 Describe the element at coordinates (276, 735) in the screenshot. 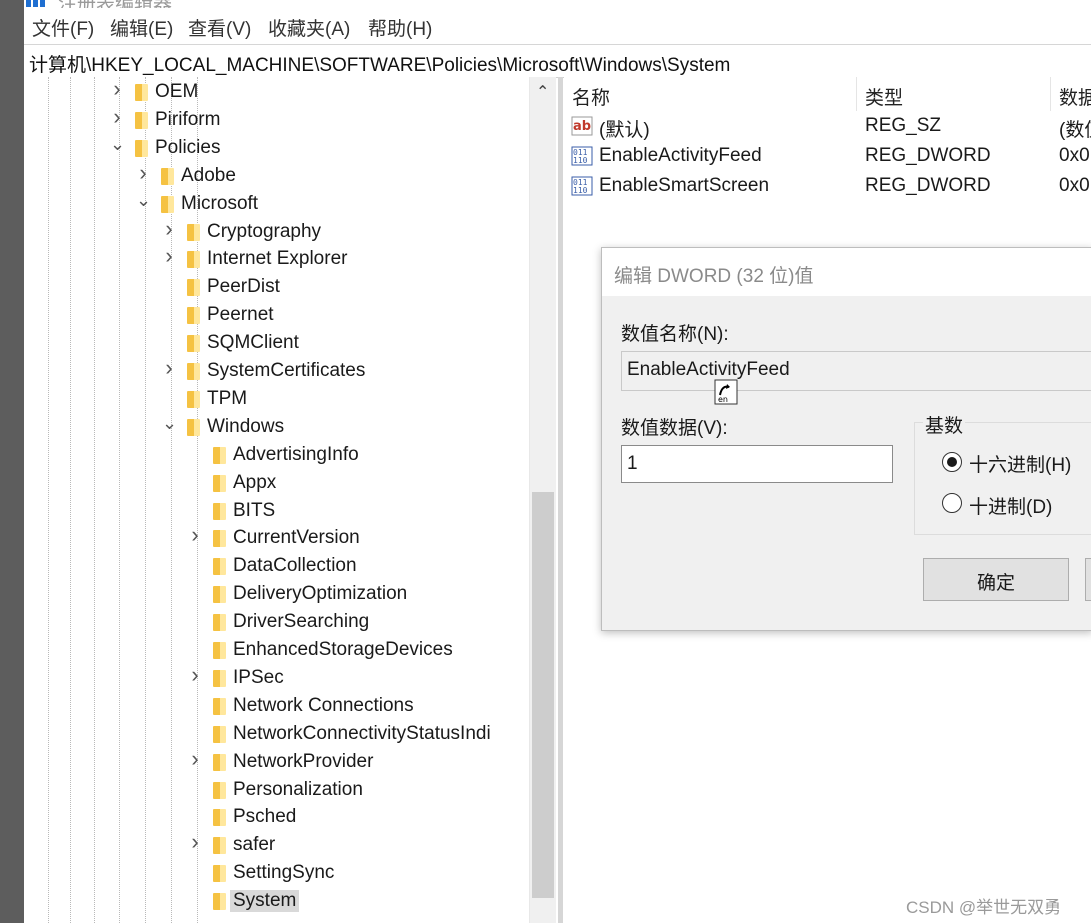

I see `tree-node: NetworkConnectivityStatusIndi` at that location.